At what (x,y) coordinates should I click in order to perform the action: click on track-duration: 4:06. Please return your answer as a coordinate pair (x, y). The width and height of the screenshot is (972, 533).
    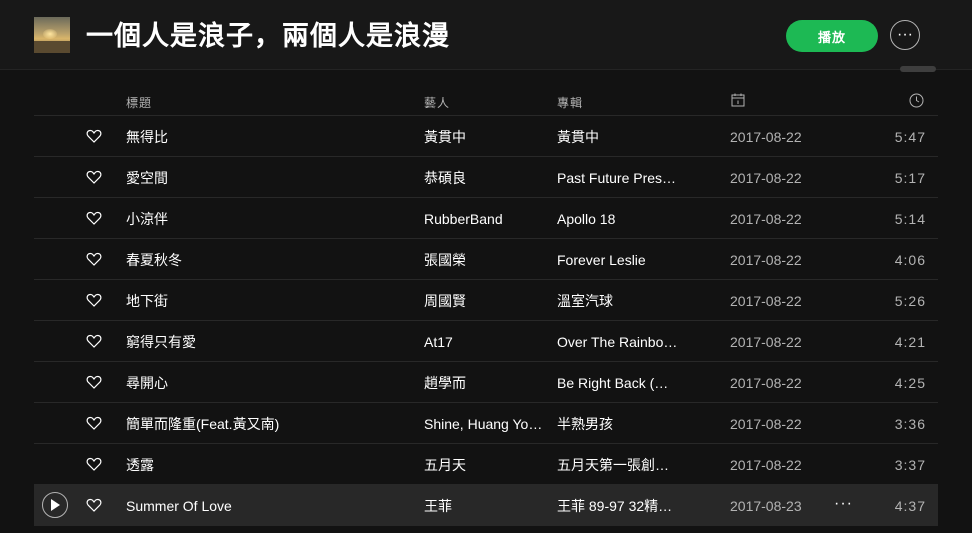
    Looking at the image, I should click on (910, 260).